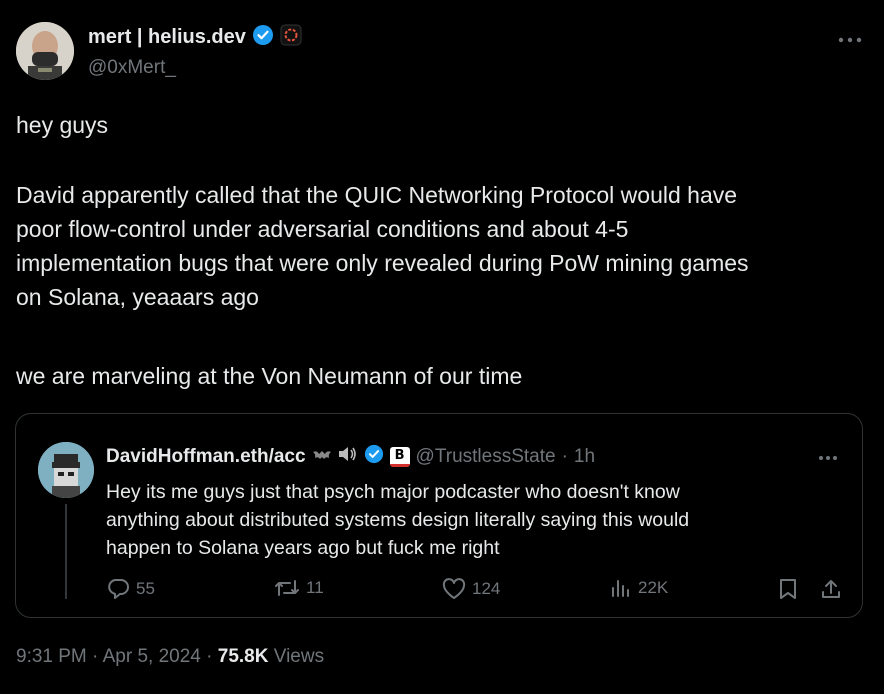 This screenshot has width=884, height=694. Describe the element at coordinates (167, 37) in the screenshot. I see `author-name: mert | helius.dev` at that location.